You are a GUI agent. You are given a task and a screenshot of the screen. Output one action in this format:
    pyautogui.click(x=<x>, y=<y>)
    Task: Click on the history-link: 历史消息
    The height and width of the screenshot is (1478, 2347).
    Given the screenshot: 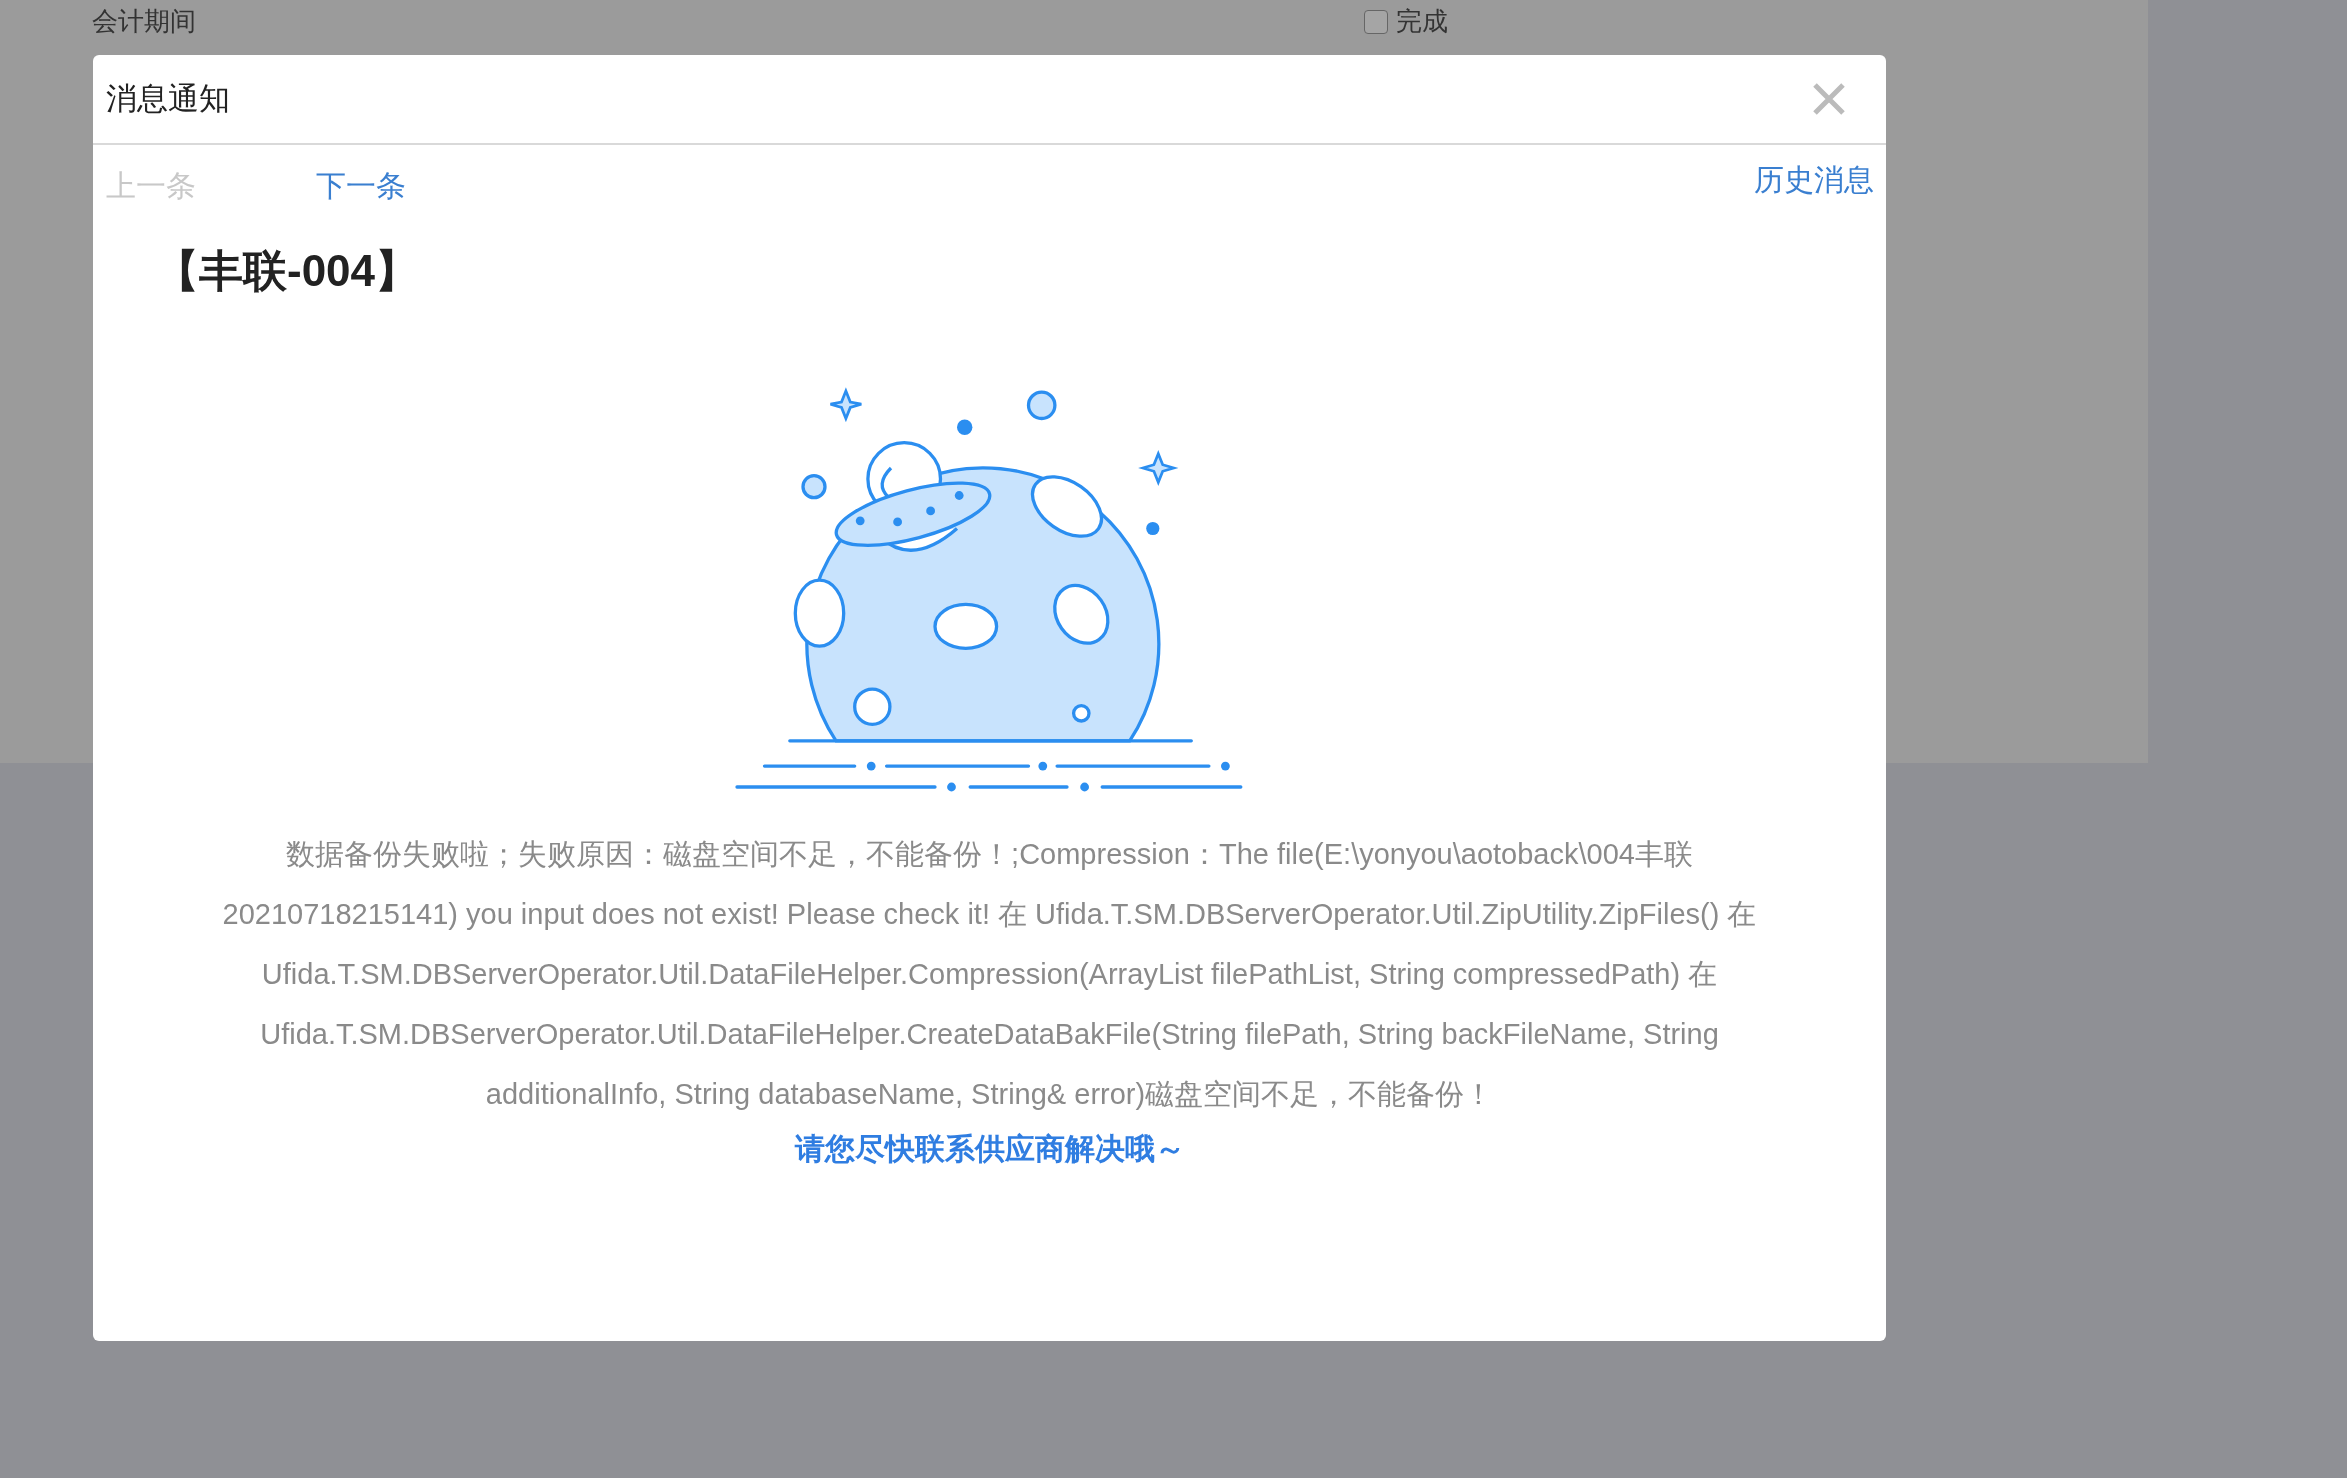 What is the action you would take?
    pyautogui.click(x=1814, y=179)
    